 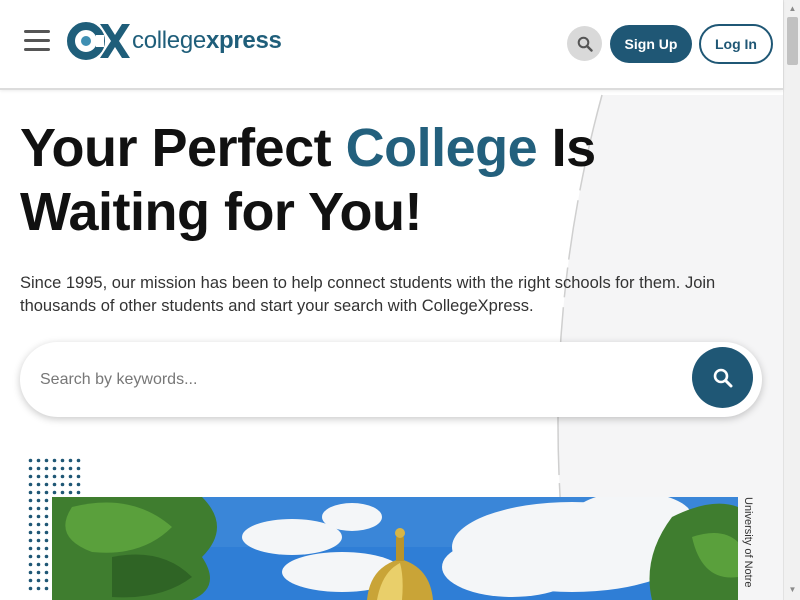 I want to click on scrollbar-thumb, so click(x=792, y=41).